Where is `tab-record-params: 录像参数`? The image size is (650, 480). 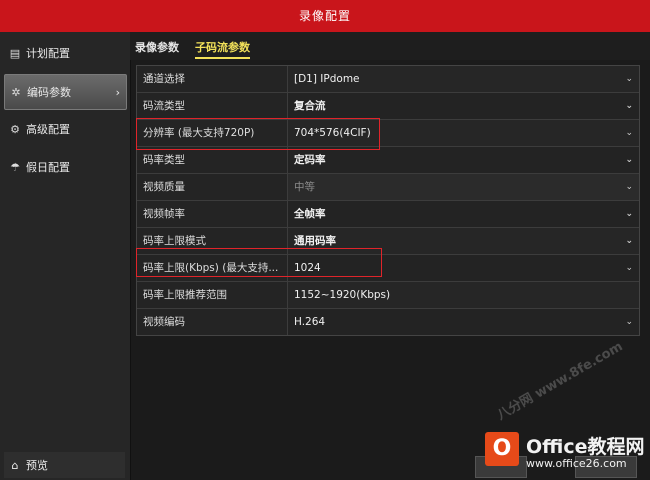 tab-record-params: 录像参数 is located at coordinates (157, 47).